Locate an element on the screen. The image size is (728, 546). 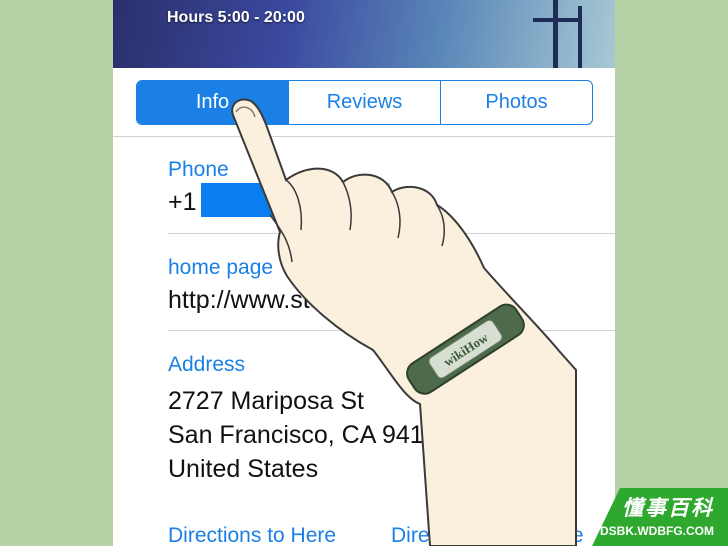
directions-to-here-link: Directions to Here is located at coordinates (252, 535).